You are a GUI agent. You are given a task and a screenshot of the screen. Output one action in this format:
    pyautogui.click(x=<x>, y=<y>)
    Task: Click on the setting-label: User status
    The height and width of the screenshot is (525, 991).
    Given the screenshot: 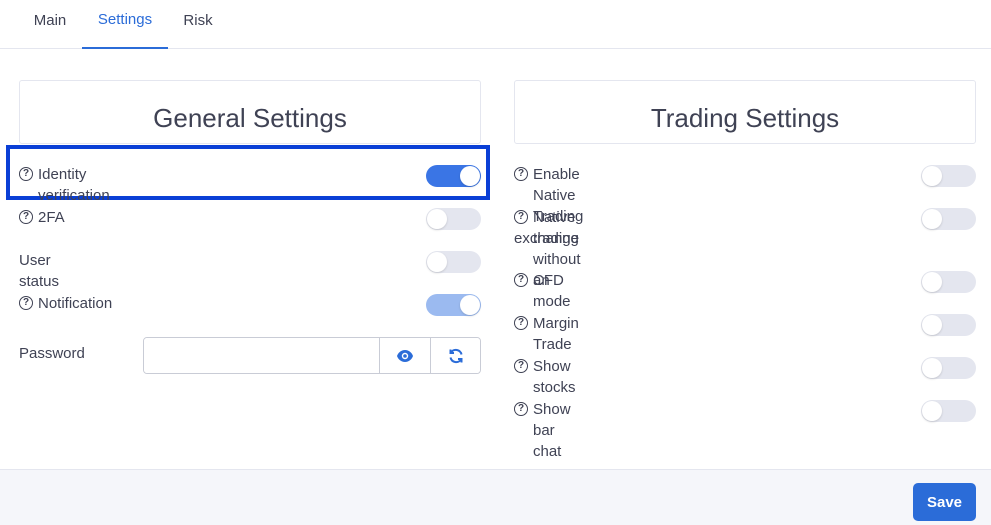 What is the action you would take?
    pyautogui.click(x=39, y=271)
    